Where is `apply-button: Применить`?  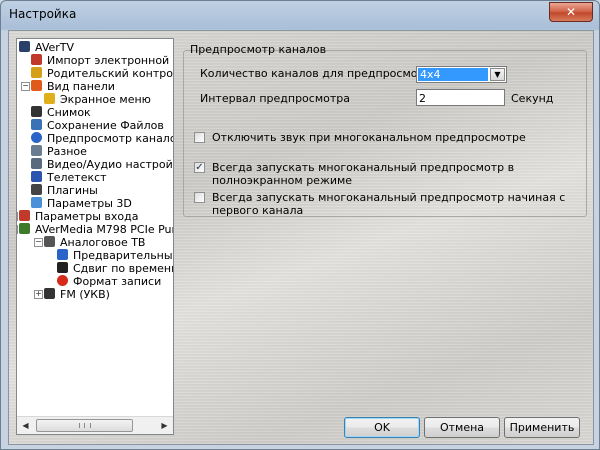
apply-button: Применить is located at coordinates (542, 427).